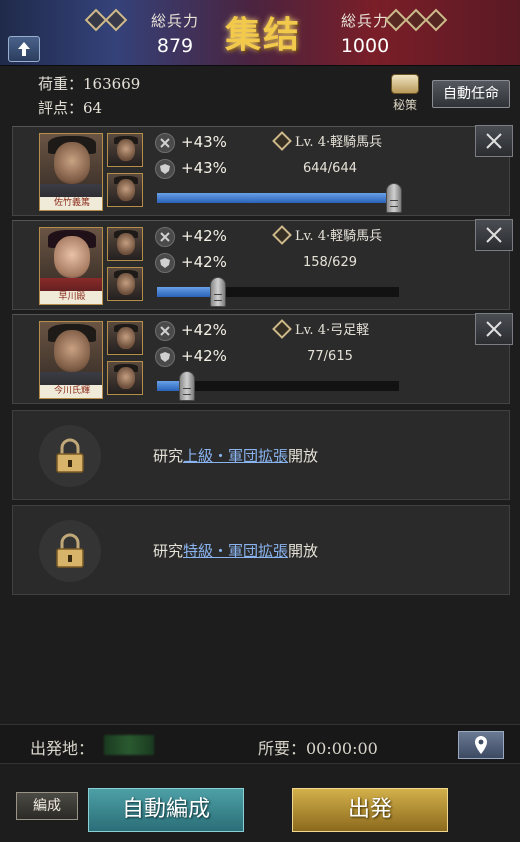 Image resolution: width=520 pixels, height=842 pixels. Describe the element at coordinates (129, 745) in the screenshot. I see `origin-value-redacted` at that location.